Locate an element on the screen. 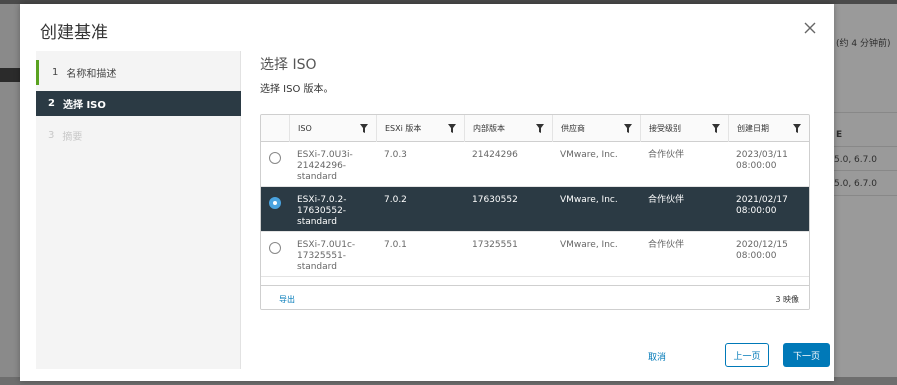  page-title: 选择 ISO is located at coordinates (288, 65).